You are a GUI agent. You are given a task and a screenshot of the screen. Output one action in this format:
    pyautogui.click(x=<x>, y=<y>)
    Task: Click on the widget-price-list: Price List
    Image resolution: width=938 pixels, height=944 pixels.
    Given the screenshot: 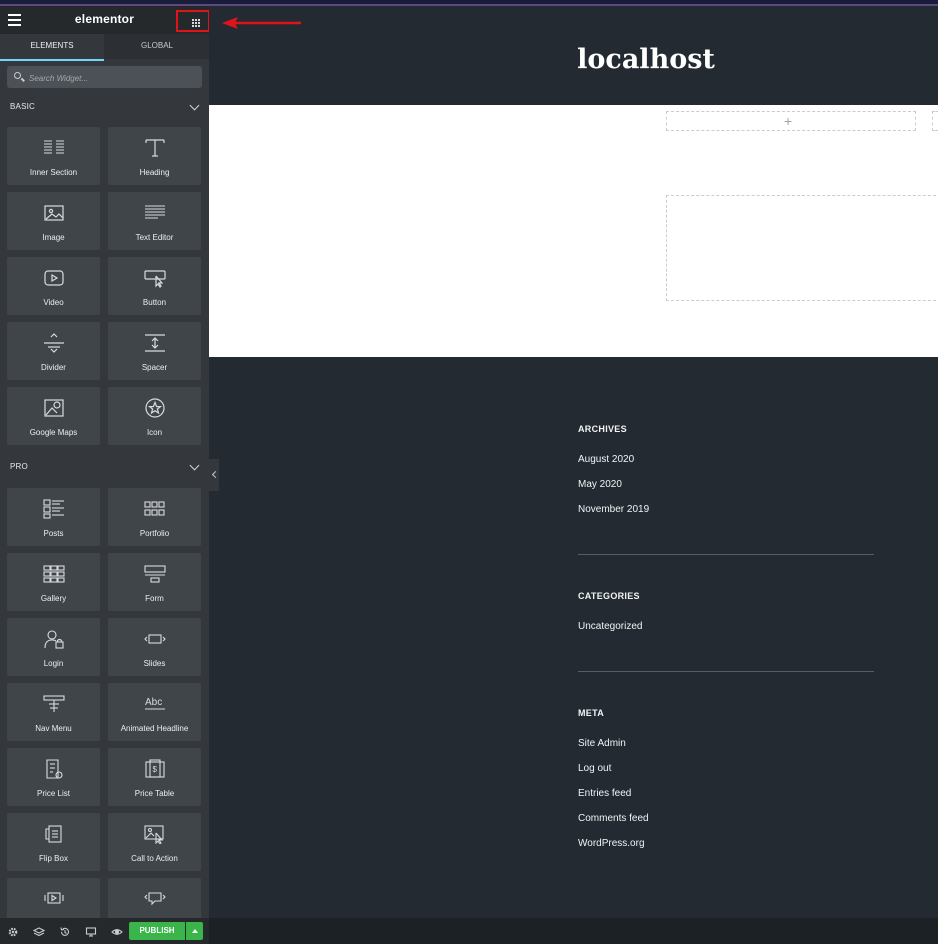 What is the action you would take?
    pyautogui.click(x=53, y=777)
    